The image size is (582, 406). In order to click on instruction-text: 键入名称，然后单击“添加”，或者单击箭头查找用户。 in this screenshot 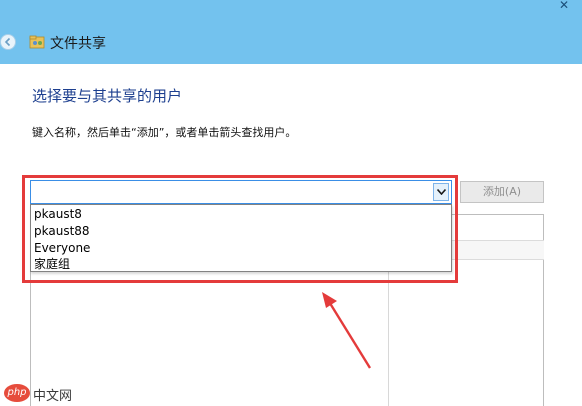, I will do `click(164, 132)`.